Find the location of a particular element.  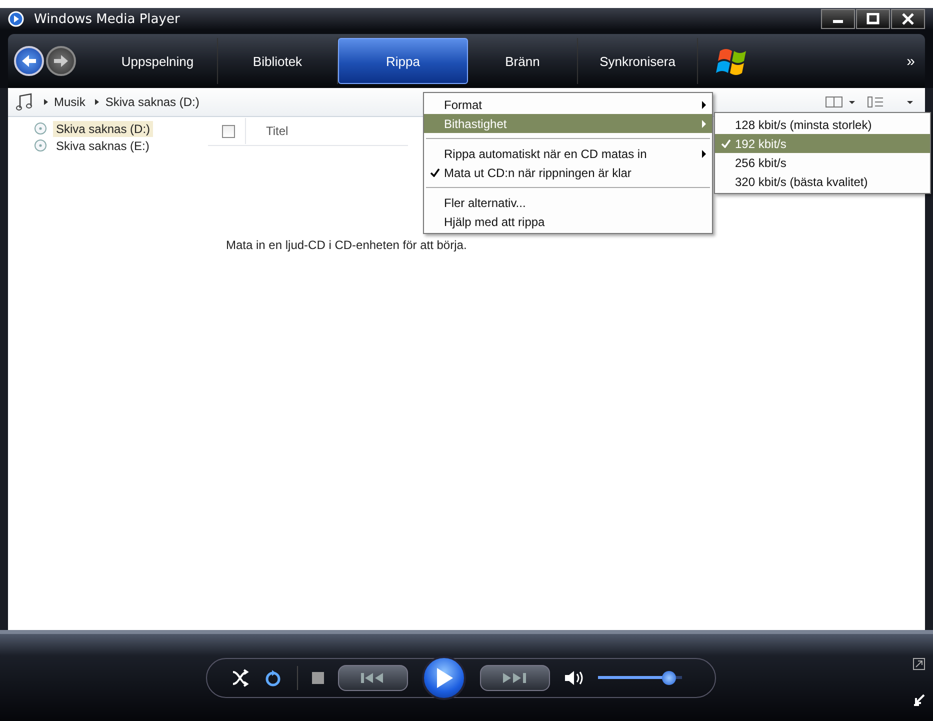

menu-item: 320 kbit/s (bästa kvalitet) is located at coordinates (822, 181).